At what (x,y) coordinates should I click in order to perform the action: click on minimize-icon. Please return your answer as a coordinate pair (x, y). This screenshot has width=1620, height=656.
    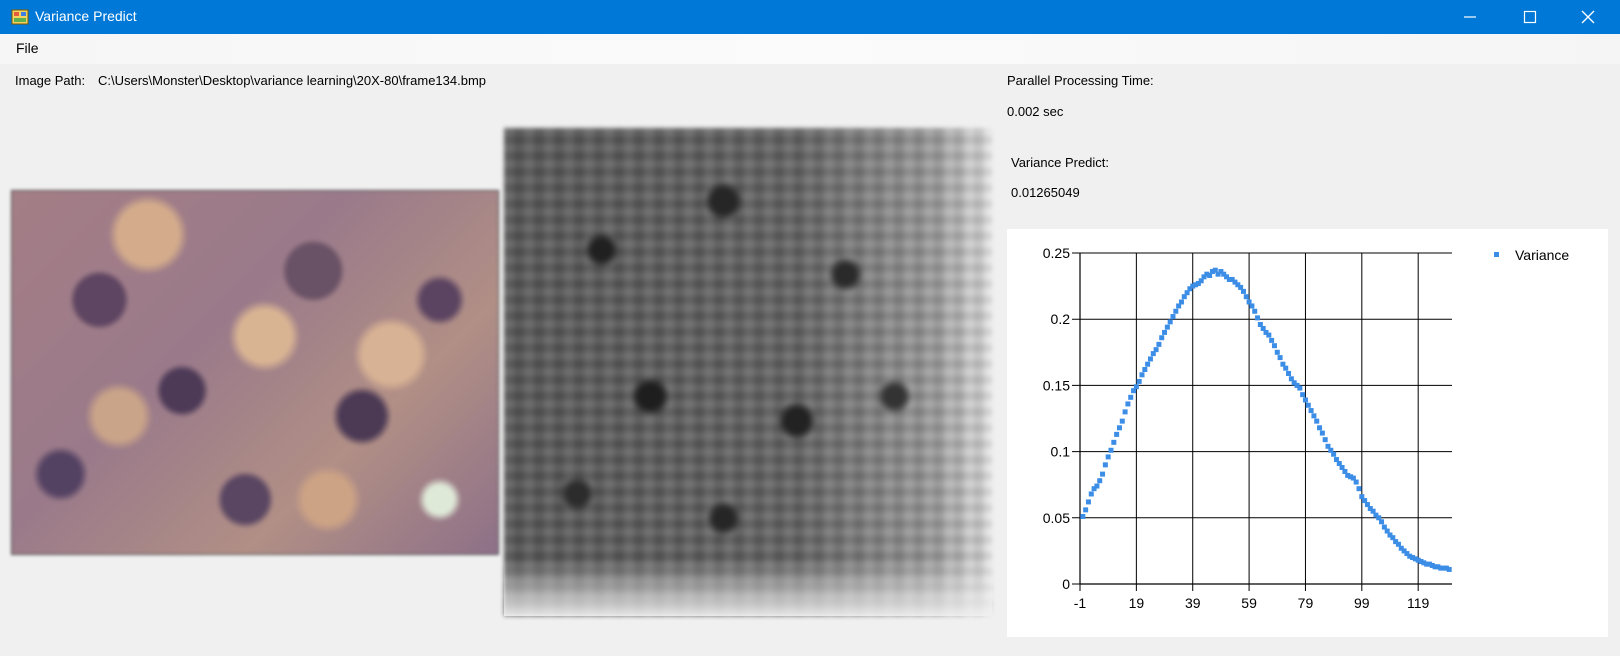
    Looking at the image, I should click on (1470, 17).